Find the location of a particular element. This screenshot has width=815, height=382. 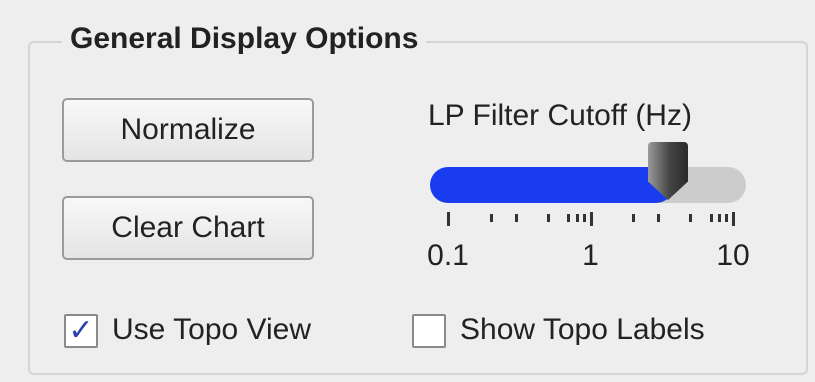

show-topo-labels-label: Show Topo Labels is located at coordinates (582, 329).